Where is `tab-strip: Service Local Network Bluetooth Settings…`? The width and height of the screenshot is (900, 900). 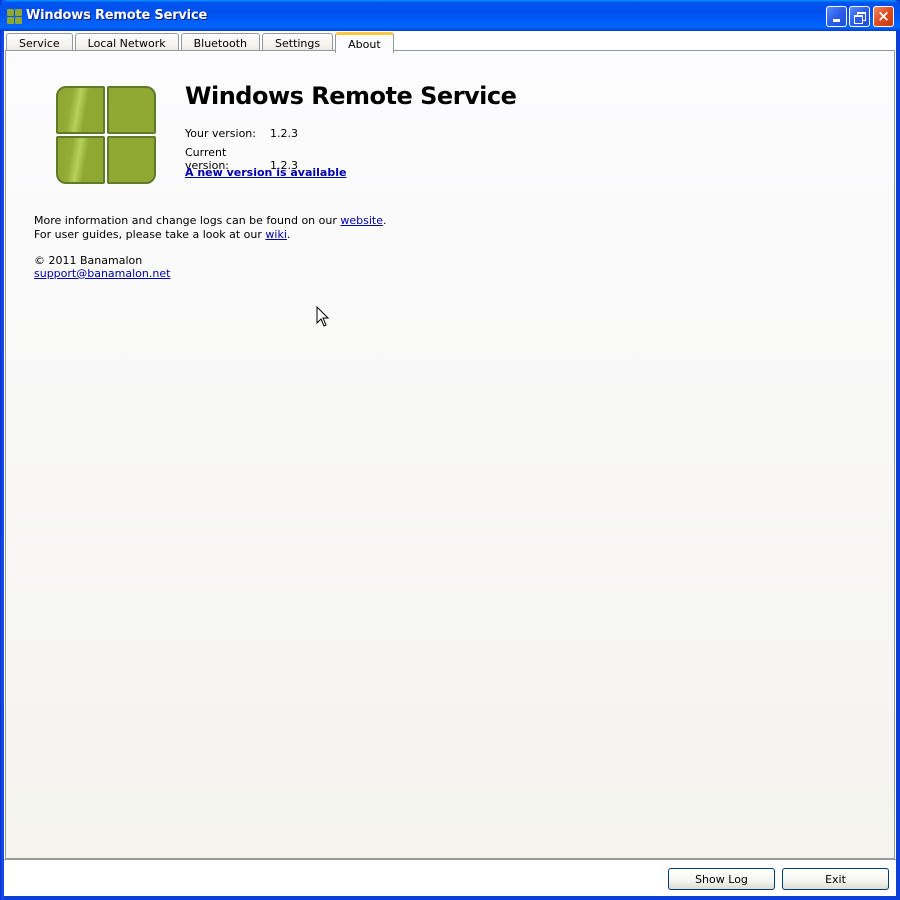
tab-strip: Service Local Network Bluetooth Settings… is located at coordinates (201, 42).